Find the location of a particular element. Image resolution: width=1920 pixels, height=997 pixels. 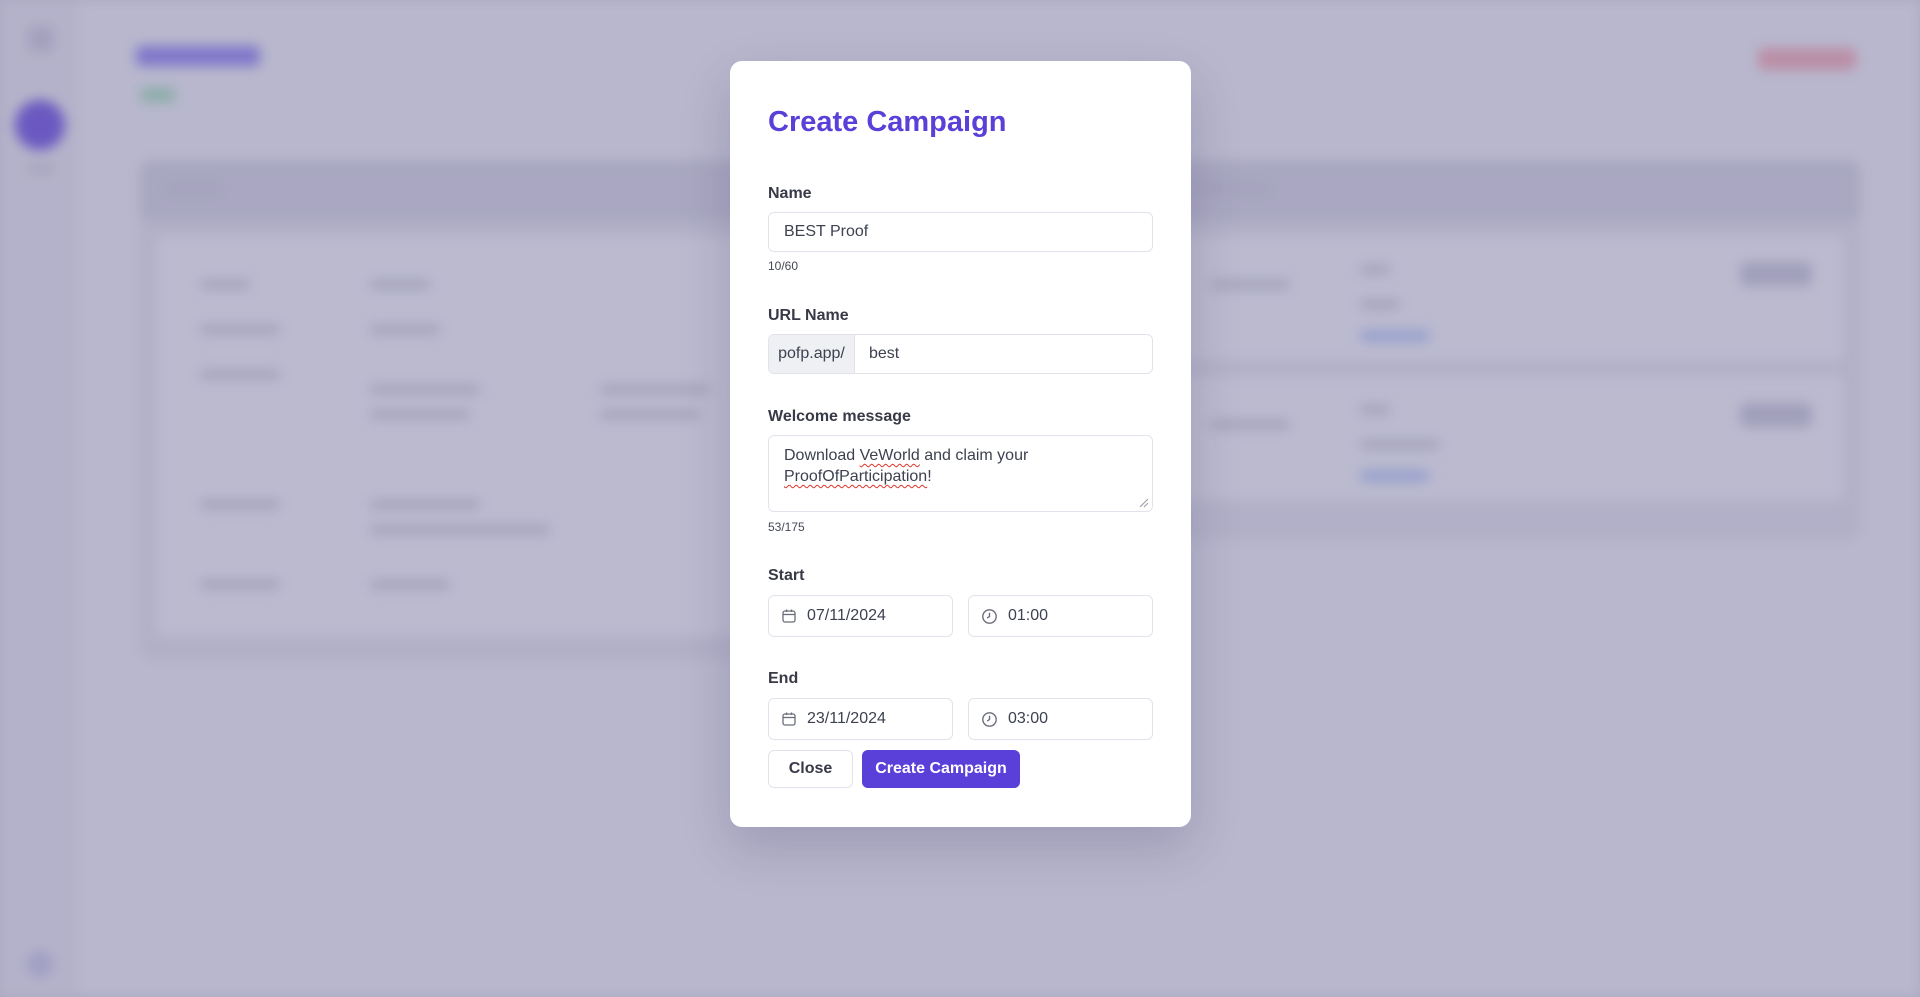

welcome-message-label: Welcome message is located at coordinates (839, 416).